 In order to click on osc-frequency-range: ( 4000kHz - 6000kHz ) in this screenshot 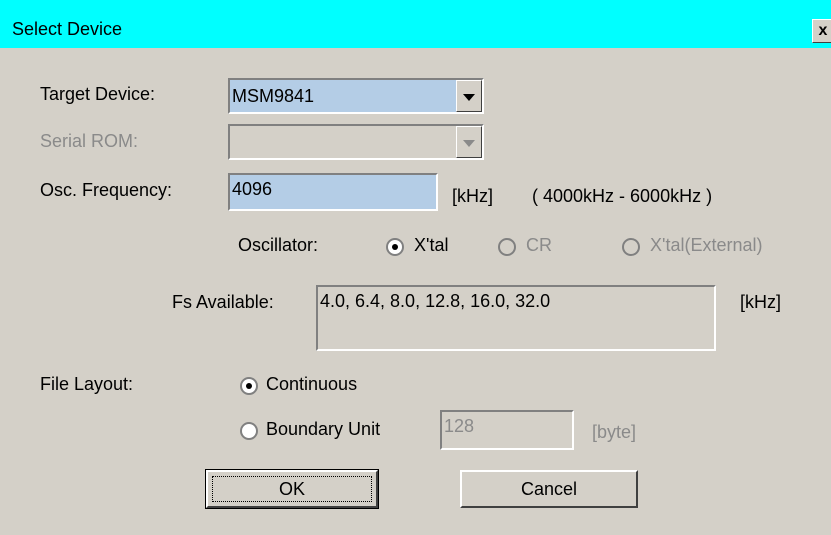, I will do `click(622, 196)`.